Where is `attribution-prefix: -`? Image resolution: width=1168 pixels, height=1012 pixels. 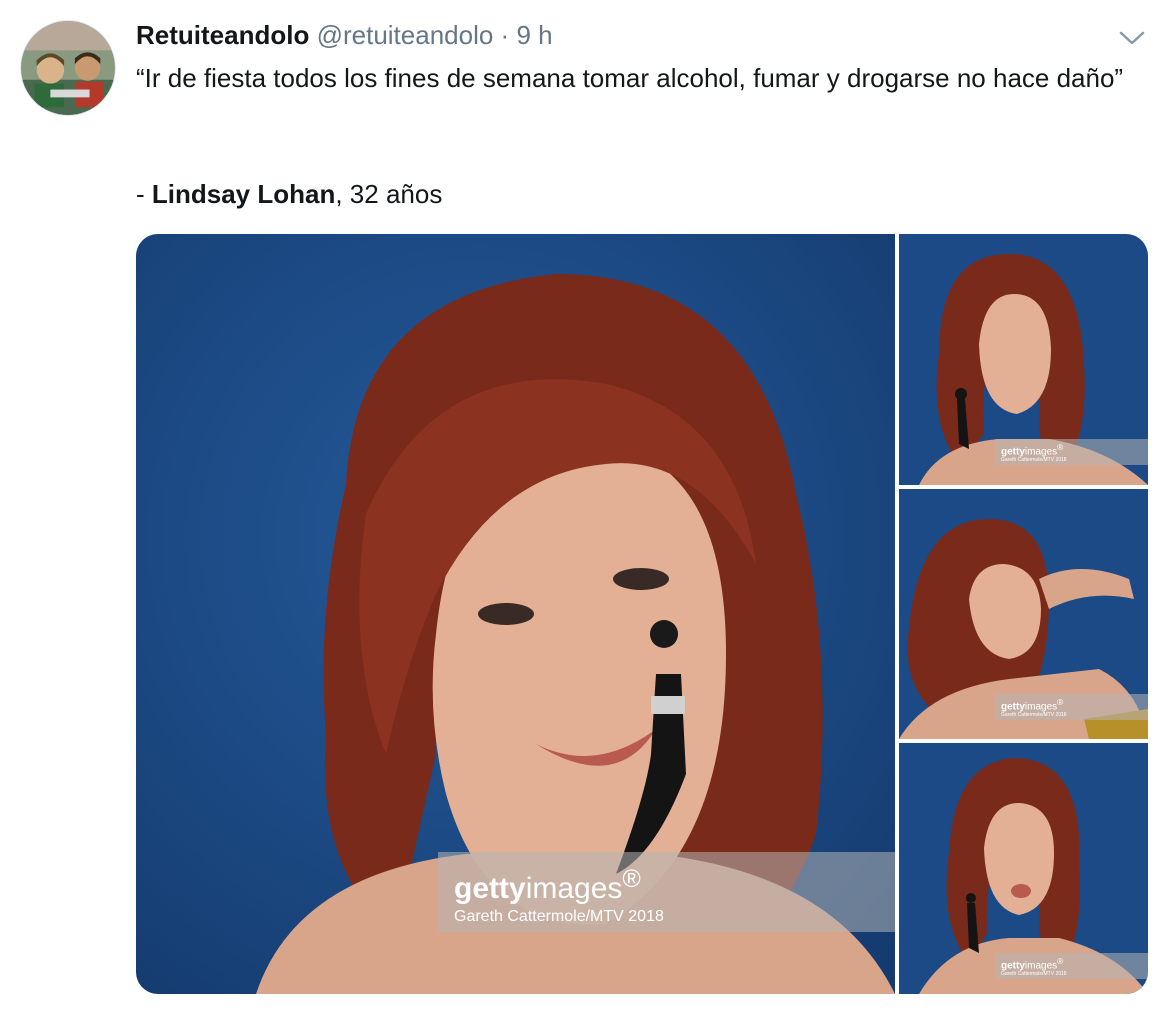 attribution-prefix: - is located at coordinates (144, 194).